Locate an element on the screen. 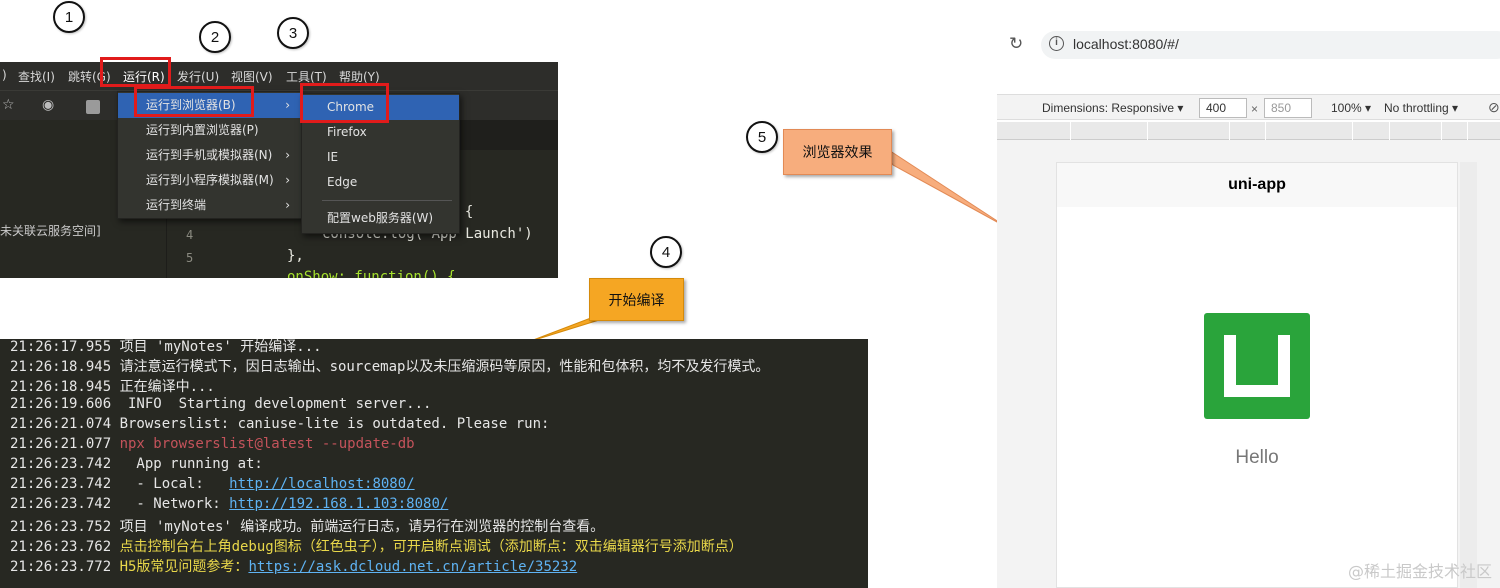  address-bar: ↻ i localhost:8080/#/ is located at coordinates (1248, 45).